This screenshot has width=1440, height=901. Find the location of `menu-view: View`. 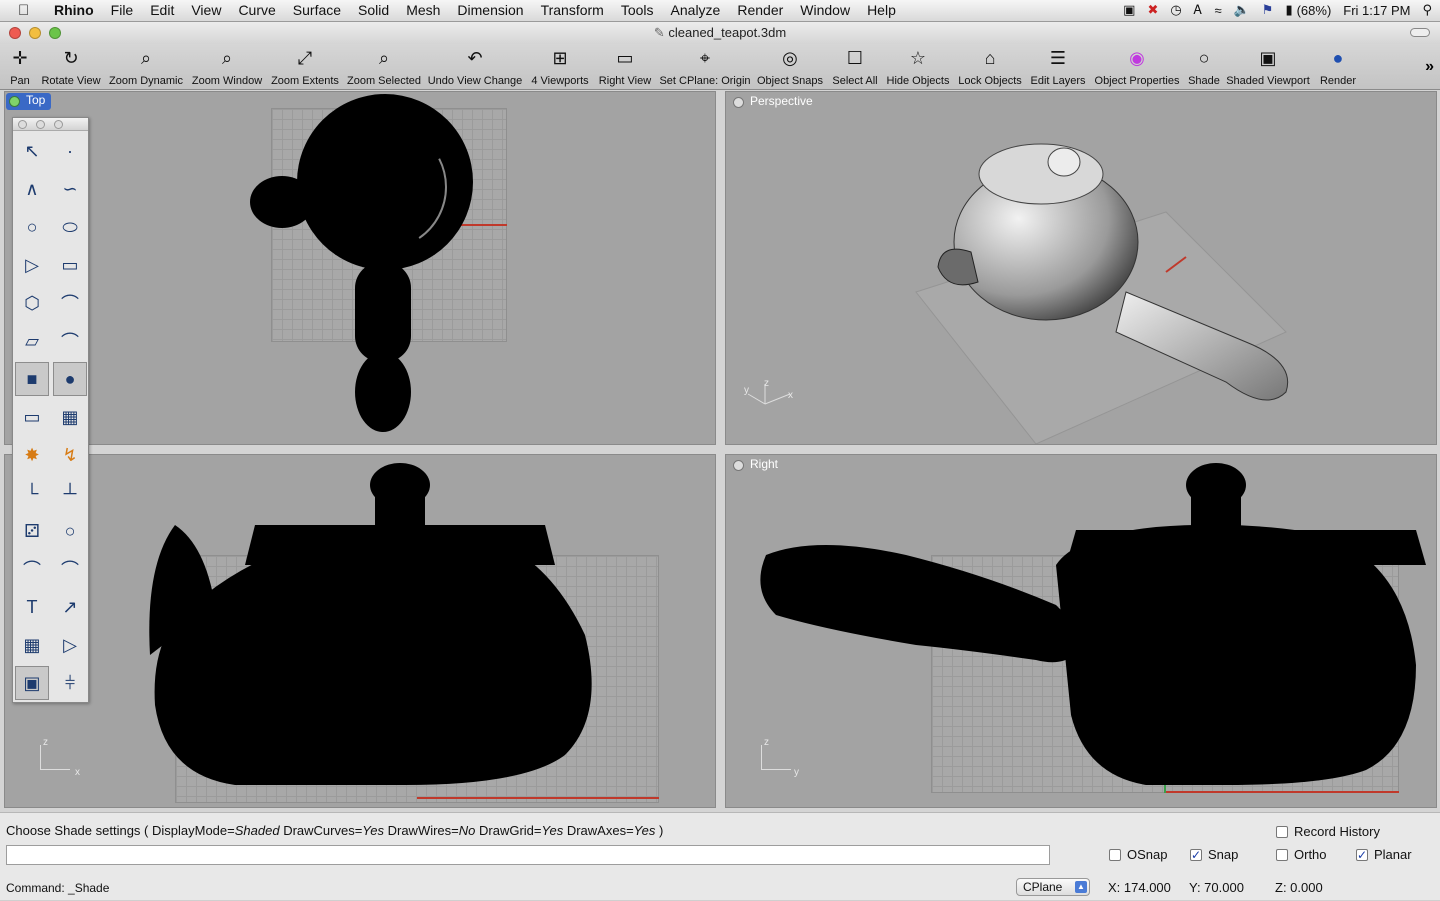

menu-view: View is located at coordinates (206, 10).